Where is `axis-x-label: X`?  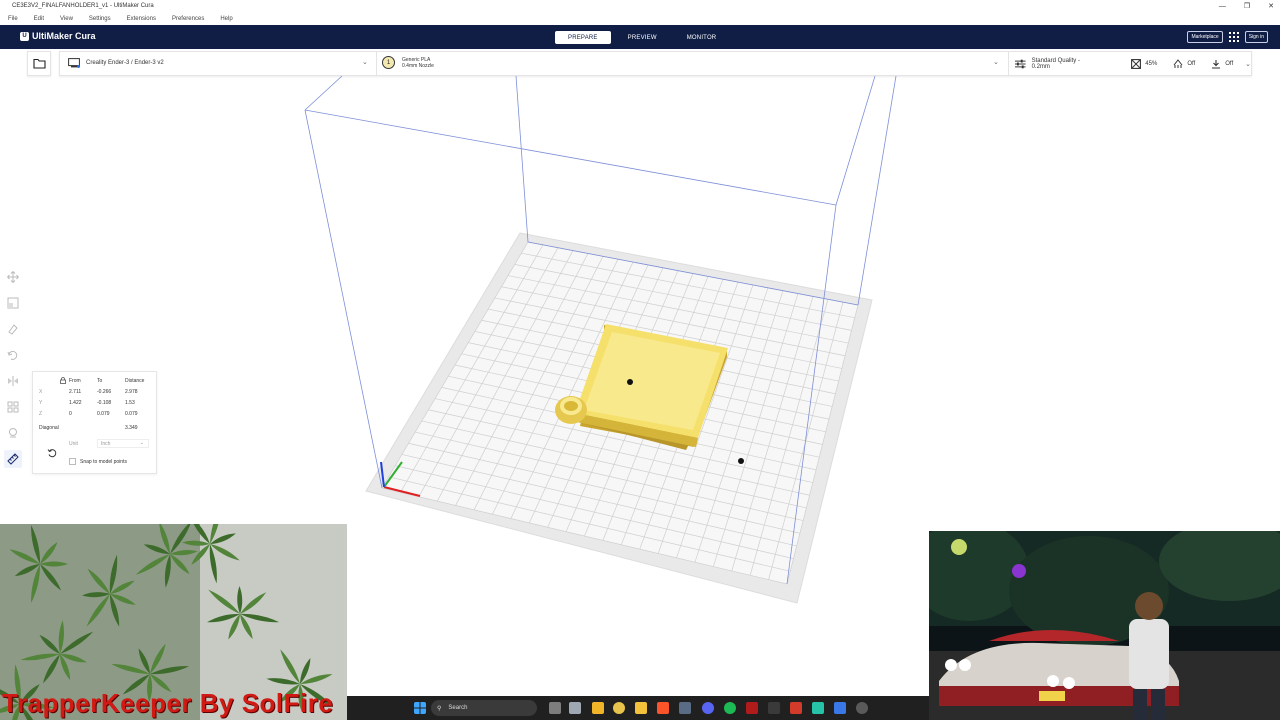 axis-x-label: X is located at coordinates (41, 392).